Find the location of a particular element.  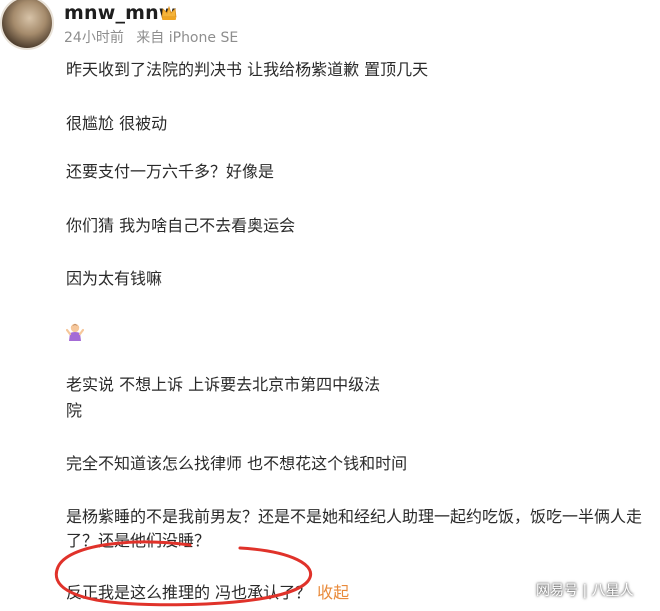

post-meta: 24小时前 来自 iPhone SE is located at coordinates (155, 37).